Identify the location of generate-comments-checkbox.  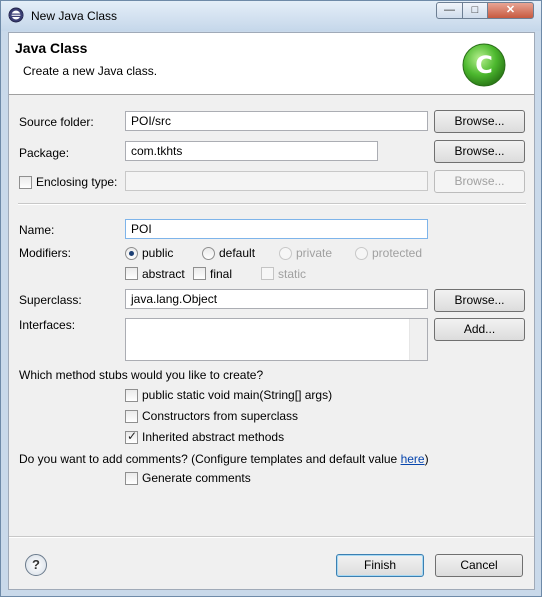
(131, 478).